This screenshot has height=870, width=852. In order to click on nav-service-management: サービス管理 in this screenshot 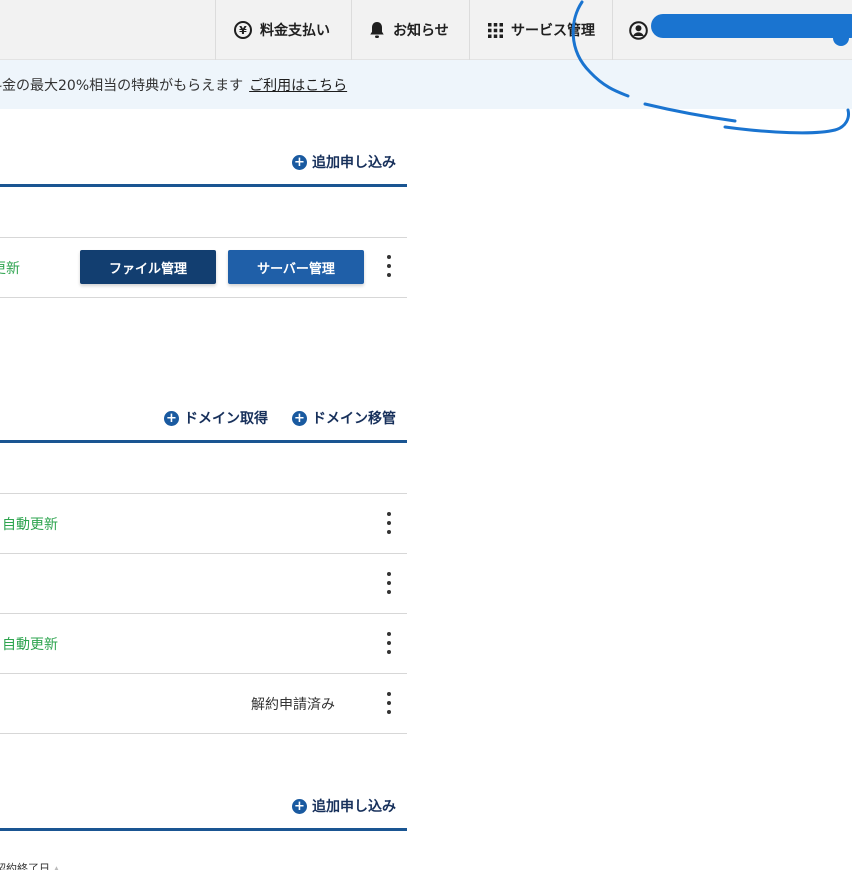, I will do `click(540, 30)`.